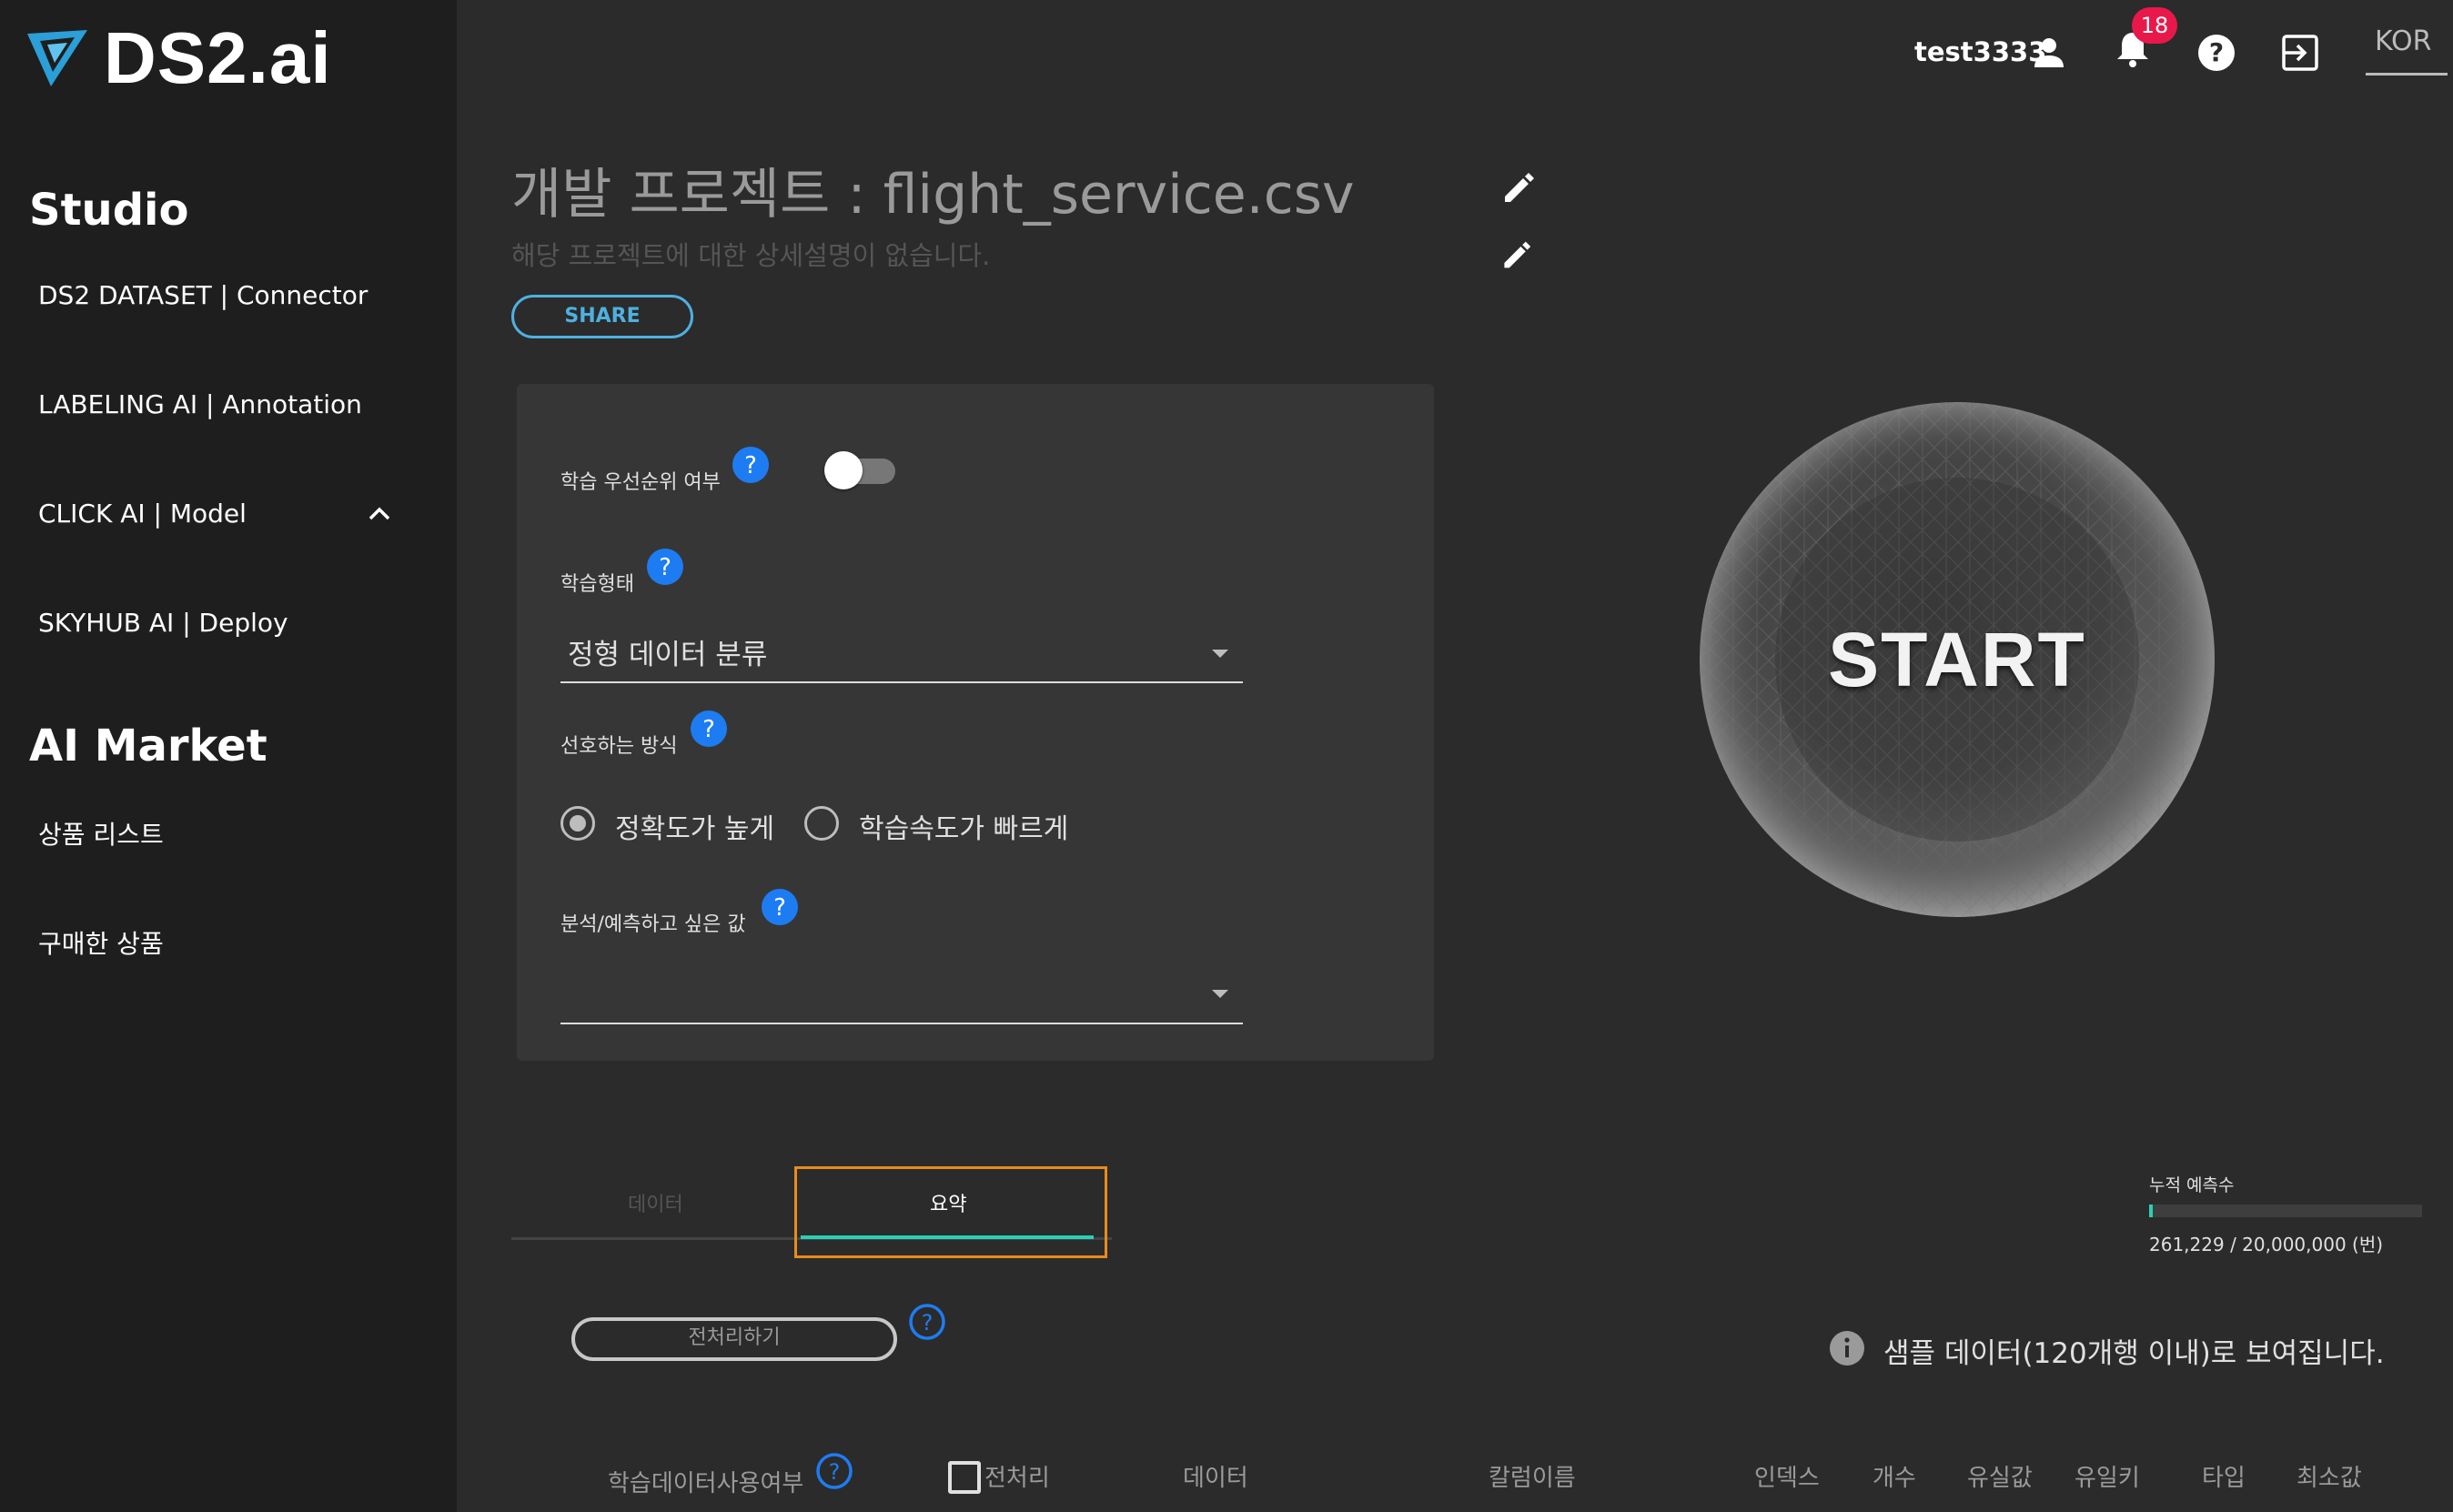 Image resolution: width=2453 pixels, height=1512 pixels. Describe the element at coordinates (142, 514) in the screenshot. I see `sidebar-item-clickai: CLICK AI | Model` at that location.